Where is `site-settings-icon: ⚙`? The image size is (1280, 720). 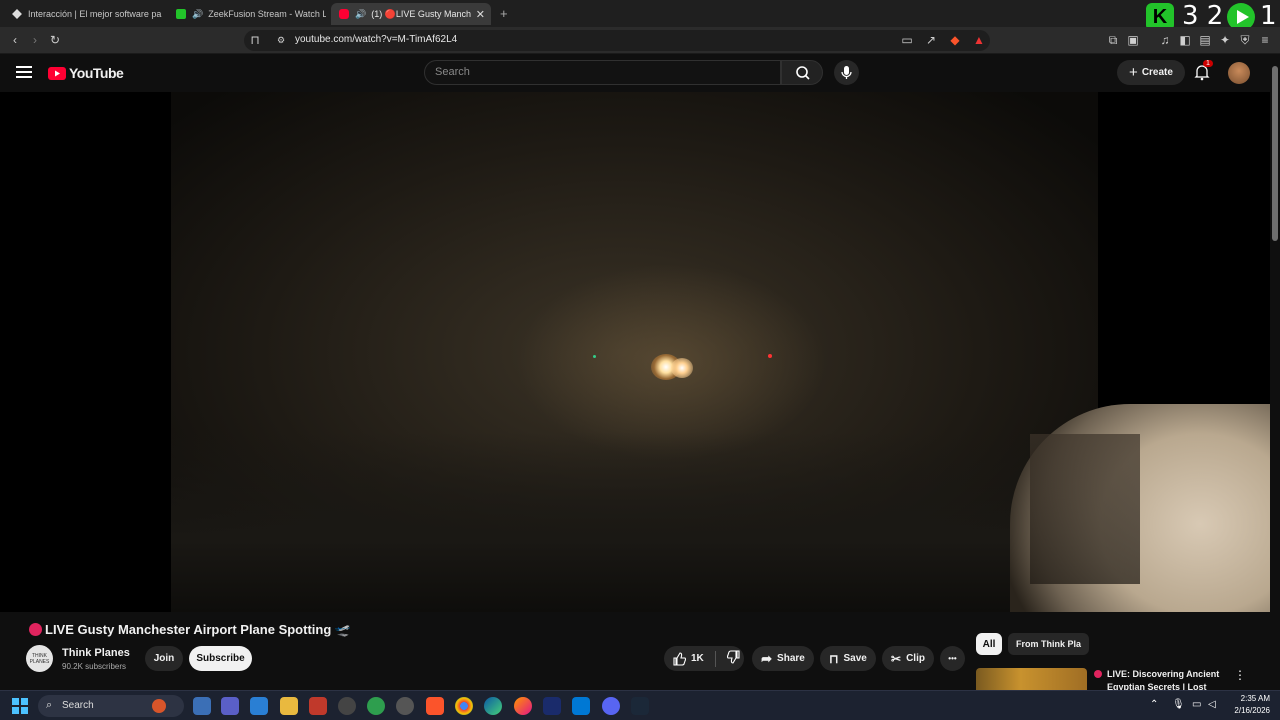 site-settings-icon: ⚙ is located at coordinates (281, 40).